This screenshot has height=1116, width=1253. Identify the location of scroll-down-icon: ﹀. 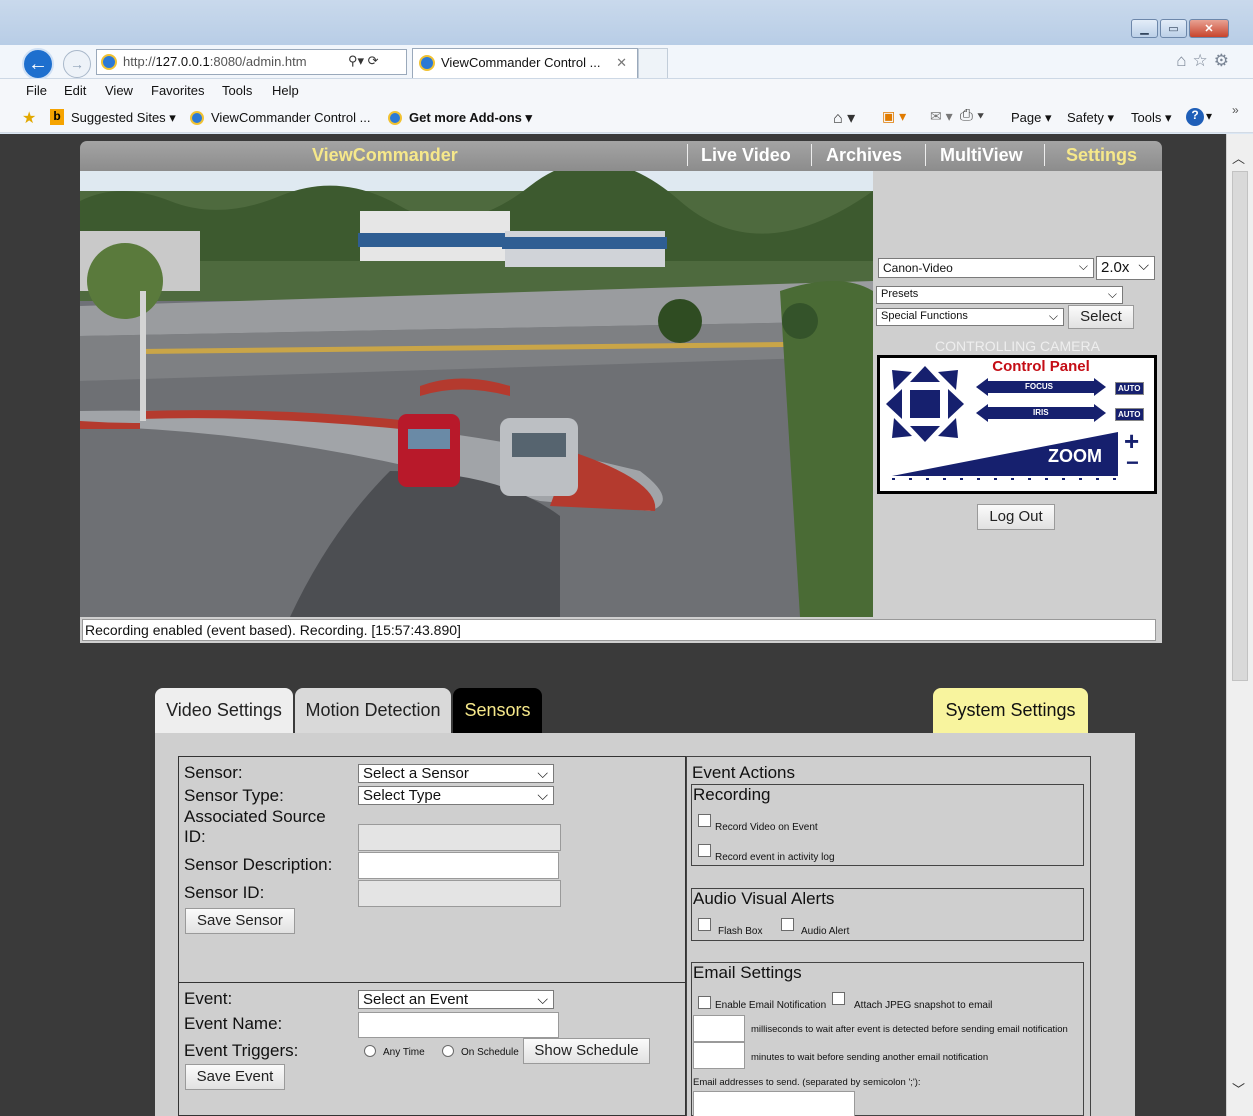
(1238, 1088).